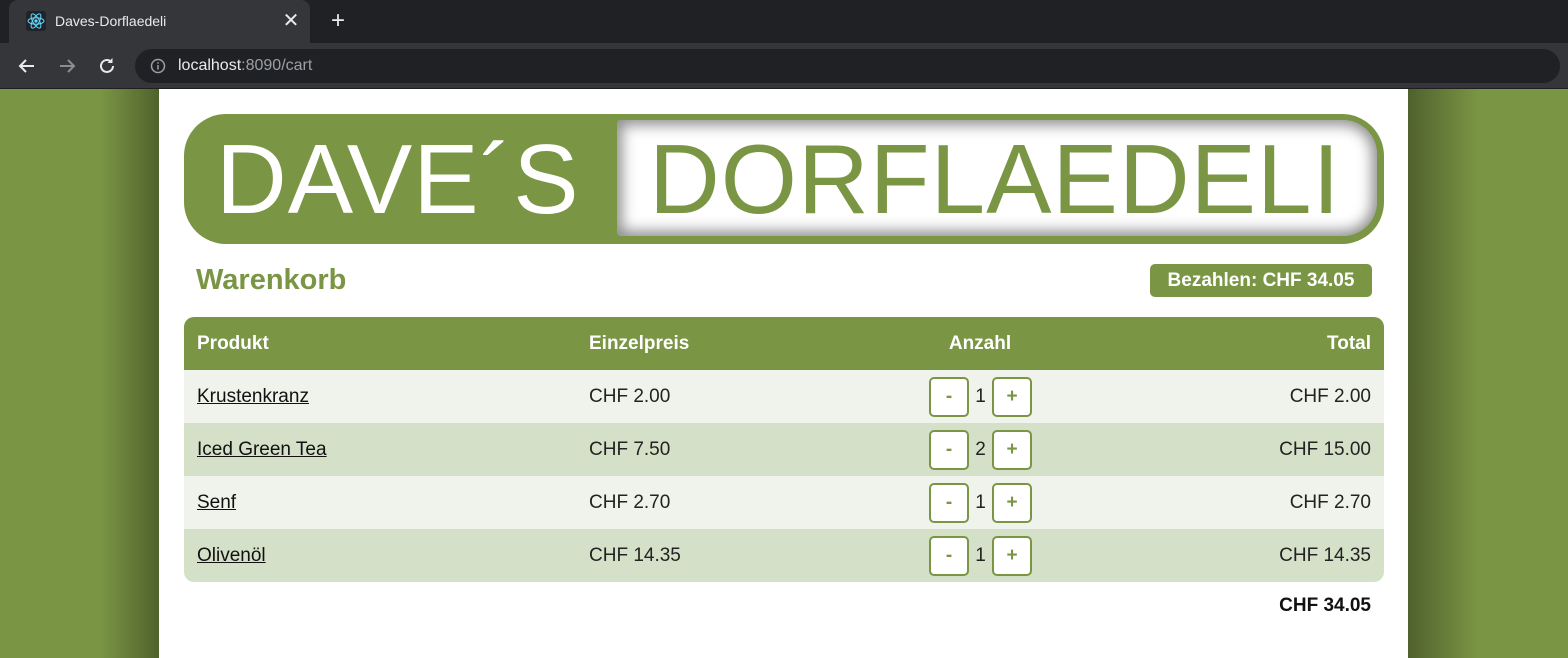 The image size is (1568, 658). I want to click on forward-button, so click(67, 66).